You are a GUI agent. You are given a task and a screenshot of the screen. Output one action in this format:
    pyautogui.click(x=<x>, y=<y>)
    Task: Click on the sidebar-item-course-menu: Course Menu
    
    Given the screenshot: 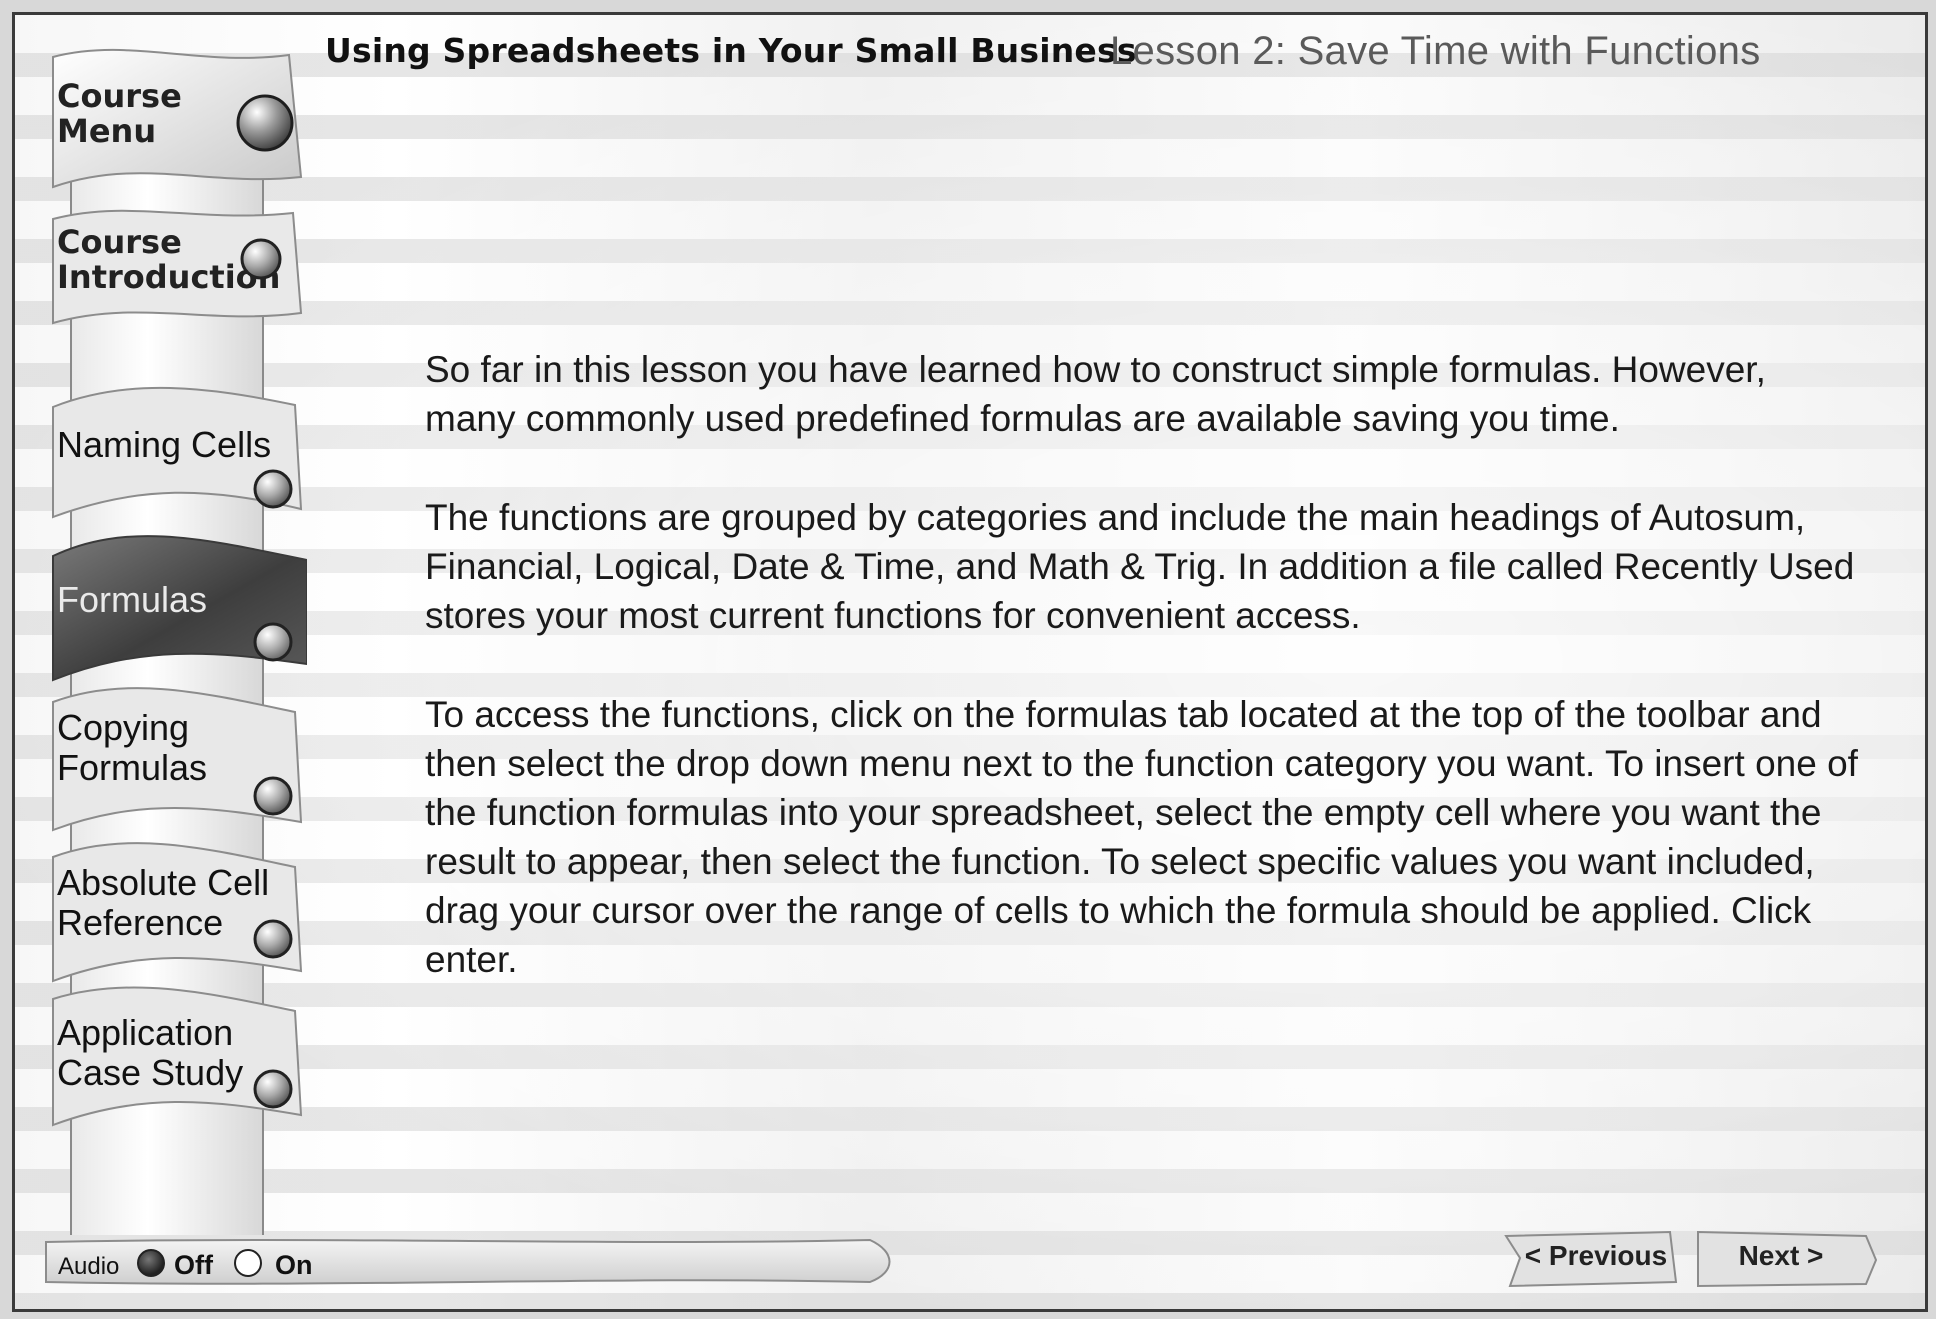 What is the action you would take?
    pyautogui.click(x=173, y=122)
    